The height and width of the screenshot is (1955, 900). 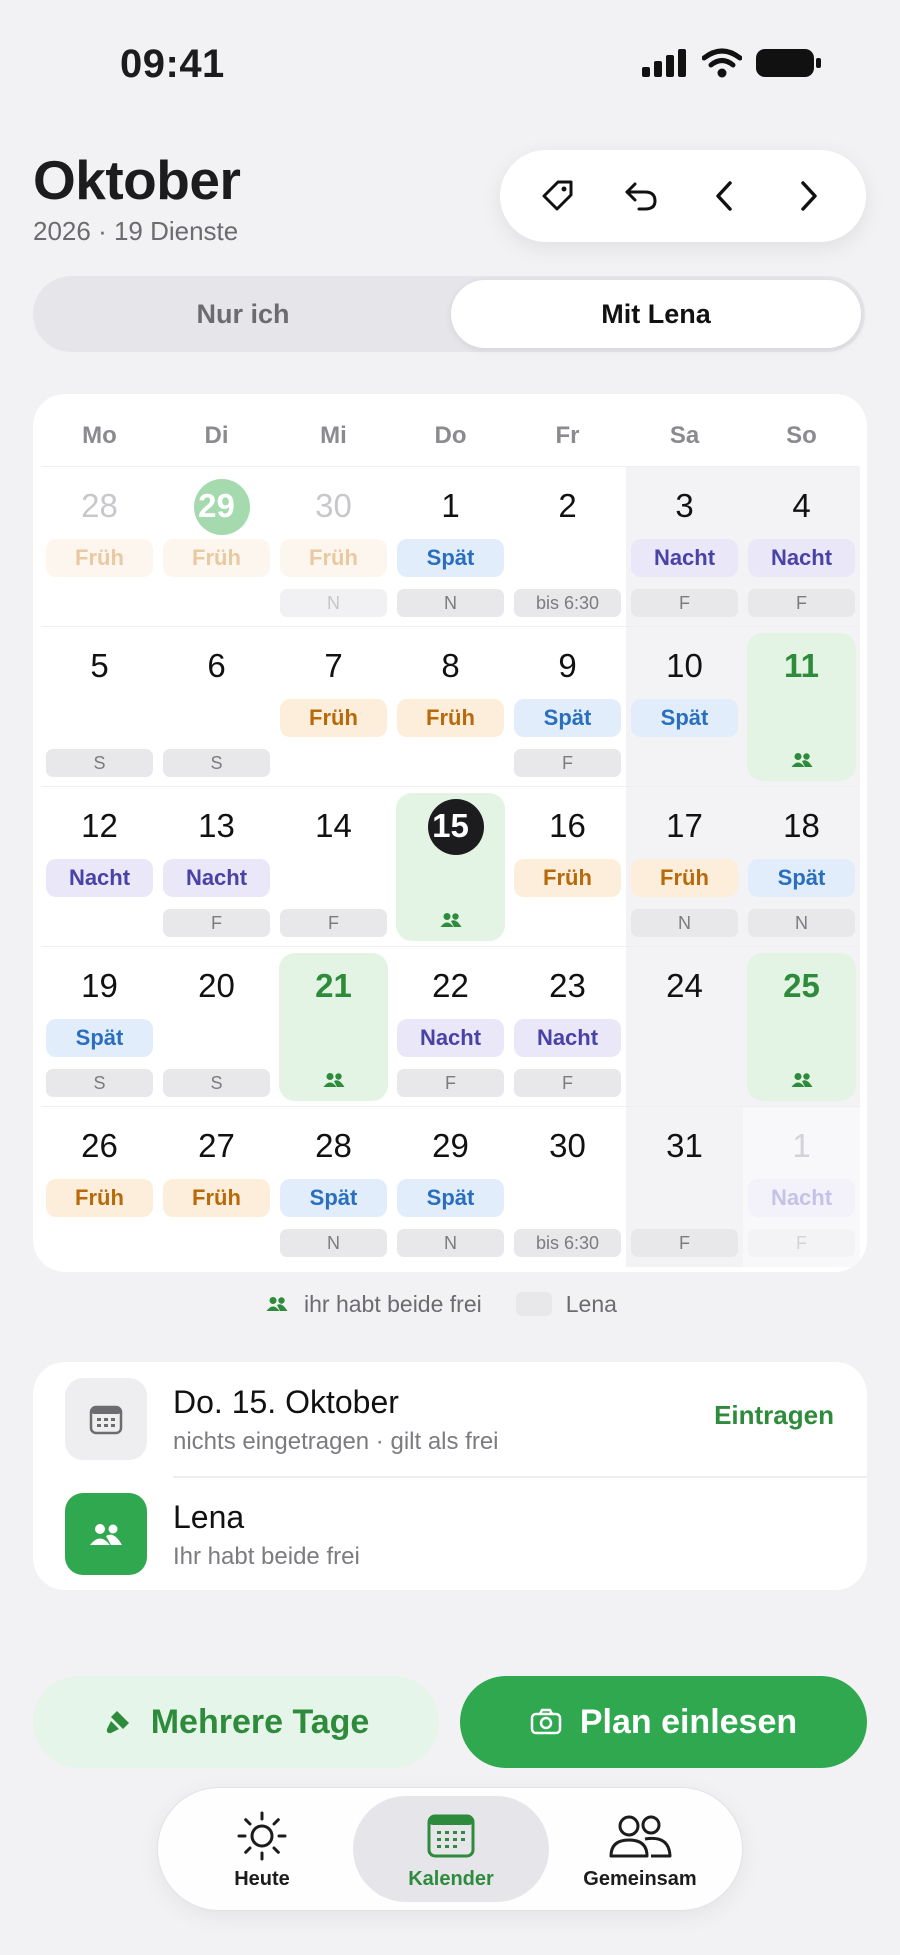 What do you see at coordinates (801, 665) in the screenshot?
I see `day-number: 11` at bounding box center [801, 665].